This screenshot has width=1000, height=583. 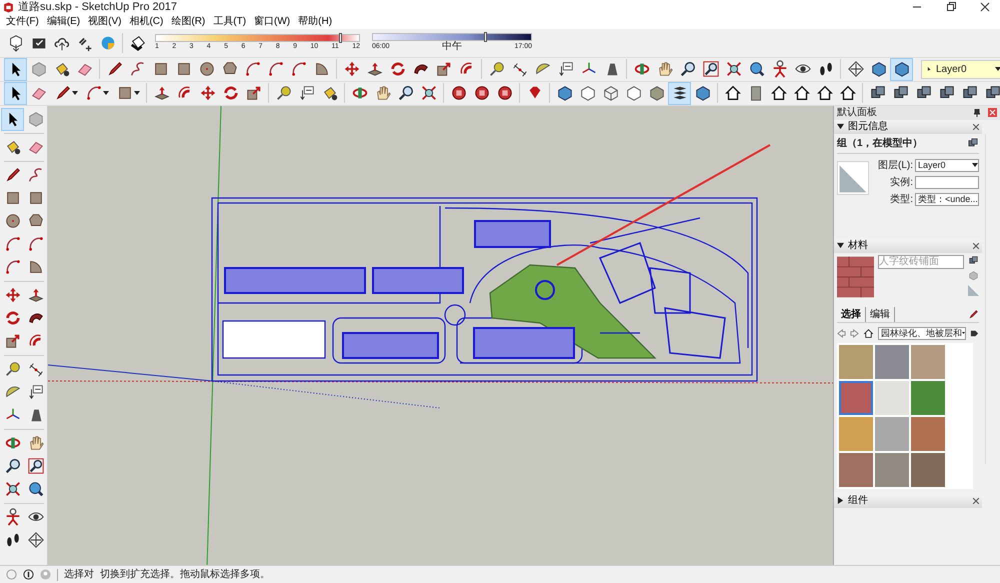 I want to click on selection-info: 组（1，在模型中）, so click(x=880, y=143).